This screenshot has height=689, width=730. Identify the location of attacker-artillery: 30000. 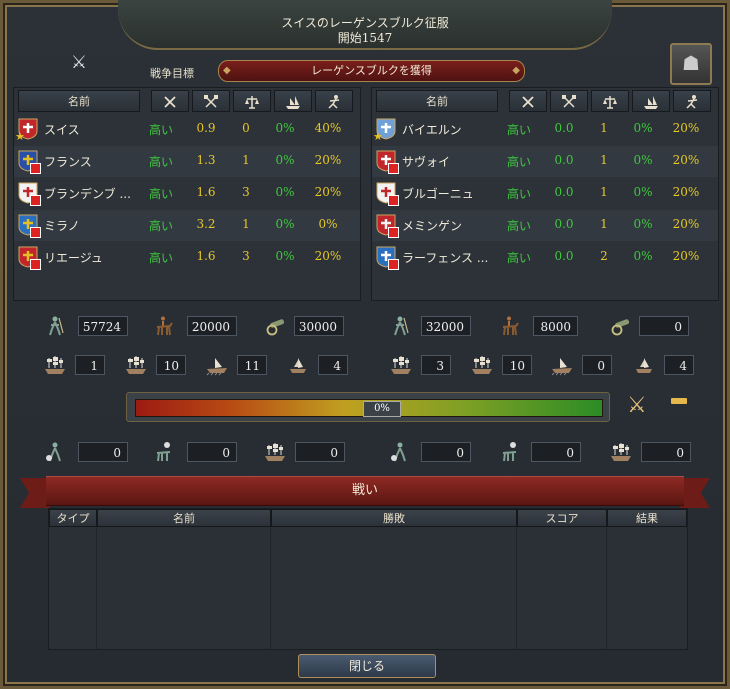
(304, 327).